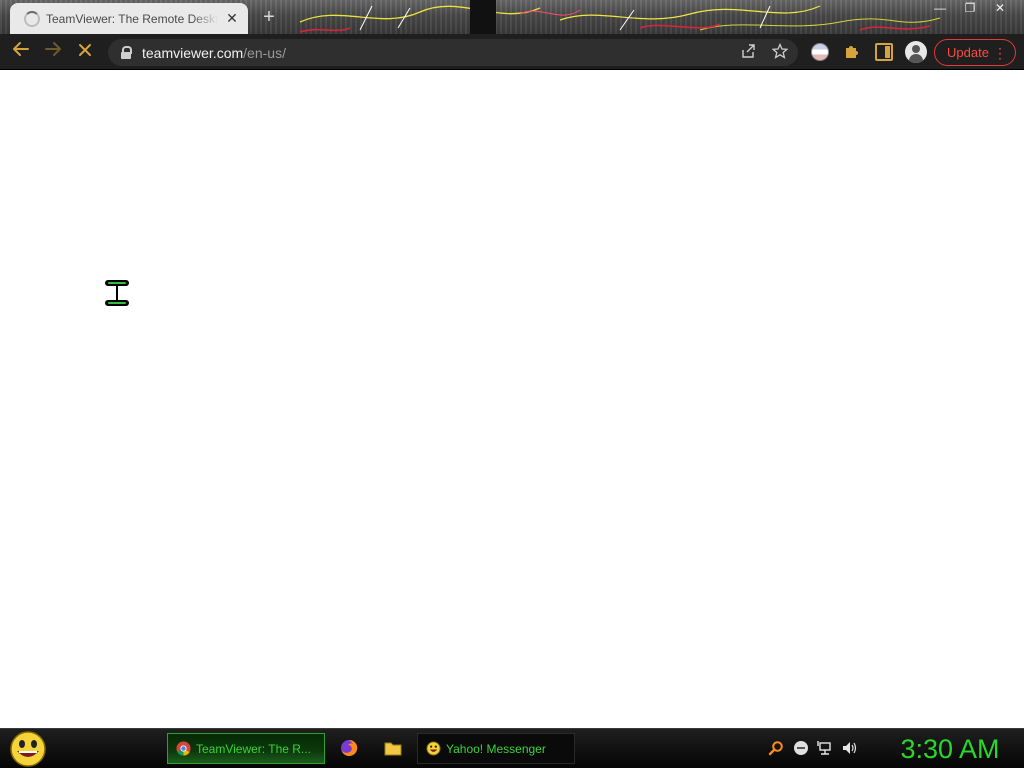  Describe the element at coordinates (849, 748) in the screenshot. I see `volume-icon` at that location.